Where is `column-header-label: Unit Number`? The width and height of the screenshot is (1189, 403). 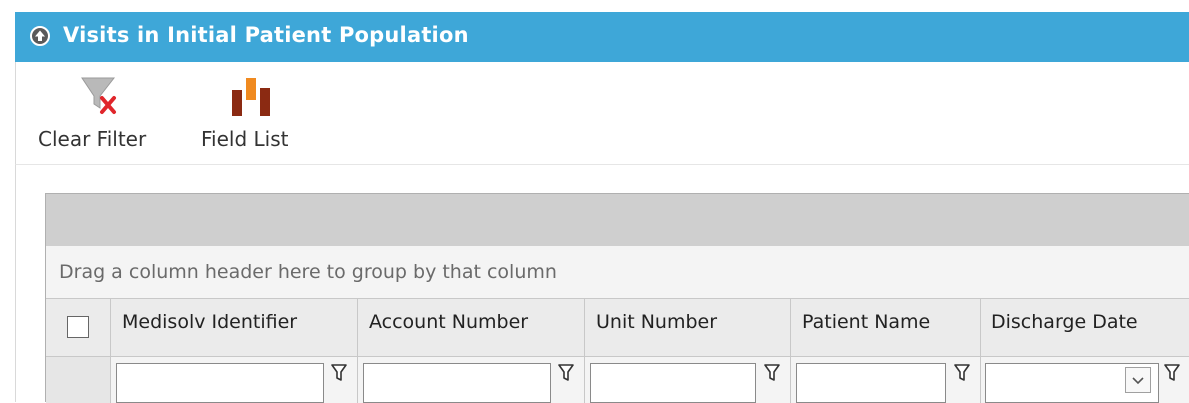
column-header-label: Unit Number is located at coordinates (657, 322).